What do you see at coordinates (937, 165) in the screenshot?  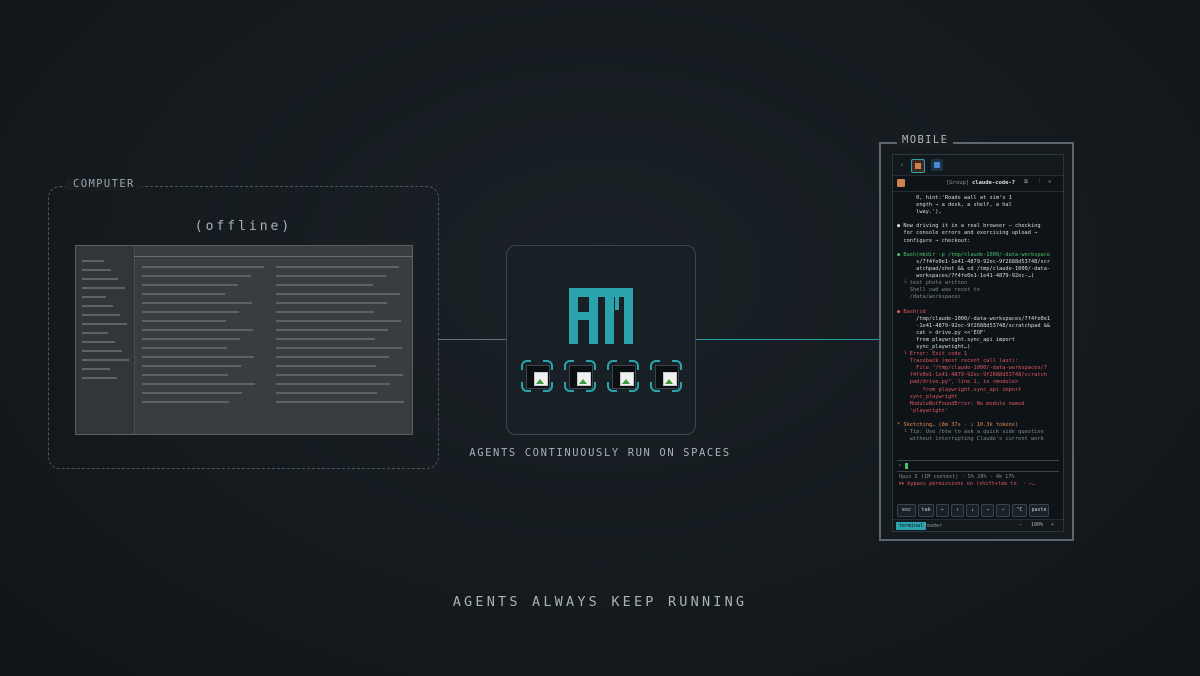 I see `tab-blue-app` at bounding box center [937, 165].